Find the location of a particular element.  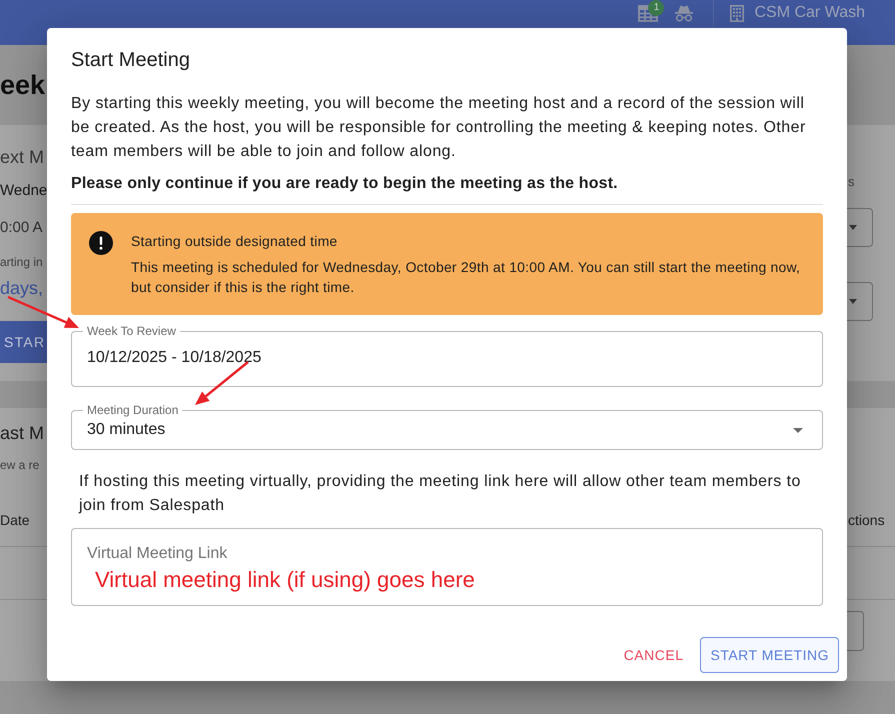

section-subtitle: ew a re is located at coordinates (20, 465).